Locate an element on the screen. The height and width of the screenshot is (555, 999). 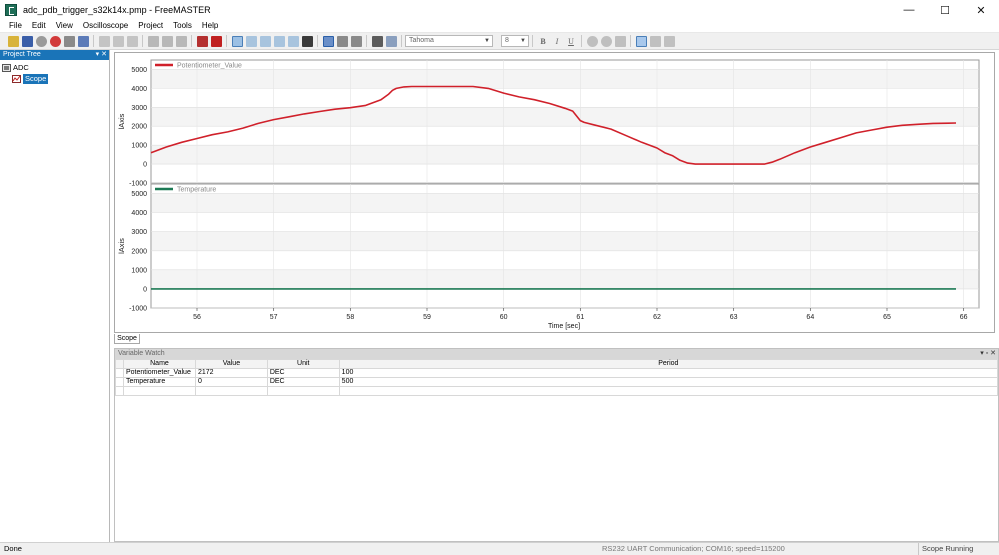
font-size-value: 8 is located at coordinates (507, 40).